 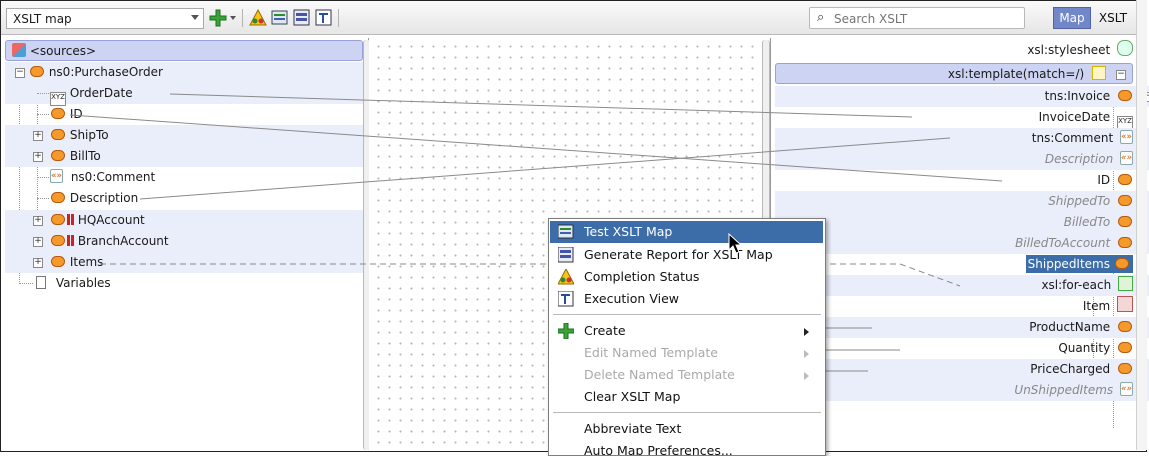 What do you see at coordinates (962, 390) in the screenshot?
I see `tree-node: UnShippedItems +` at bounding box center [962, 390].